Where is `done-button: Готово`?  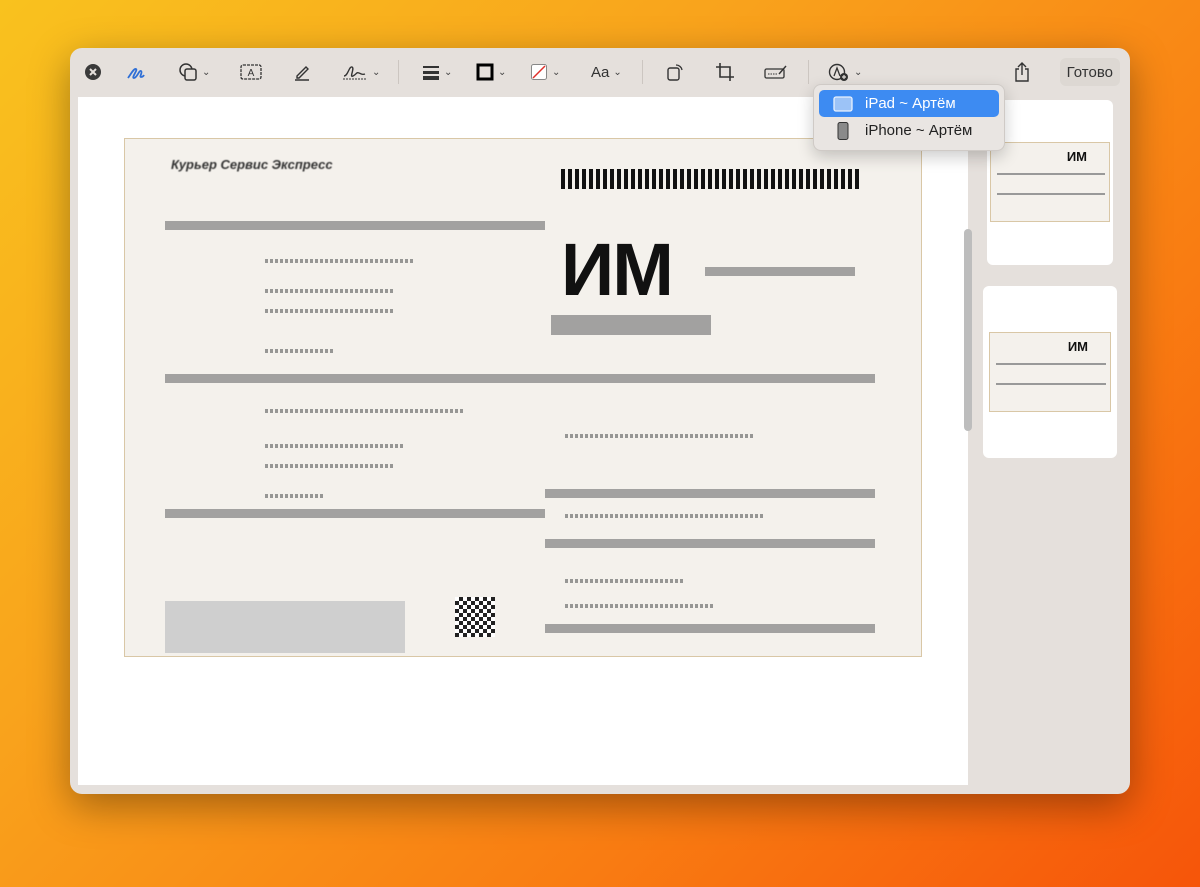 done-button: Готово is located at coordinates (1089, 72).